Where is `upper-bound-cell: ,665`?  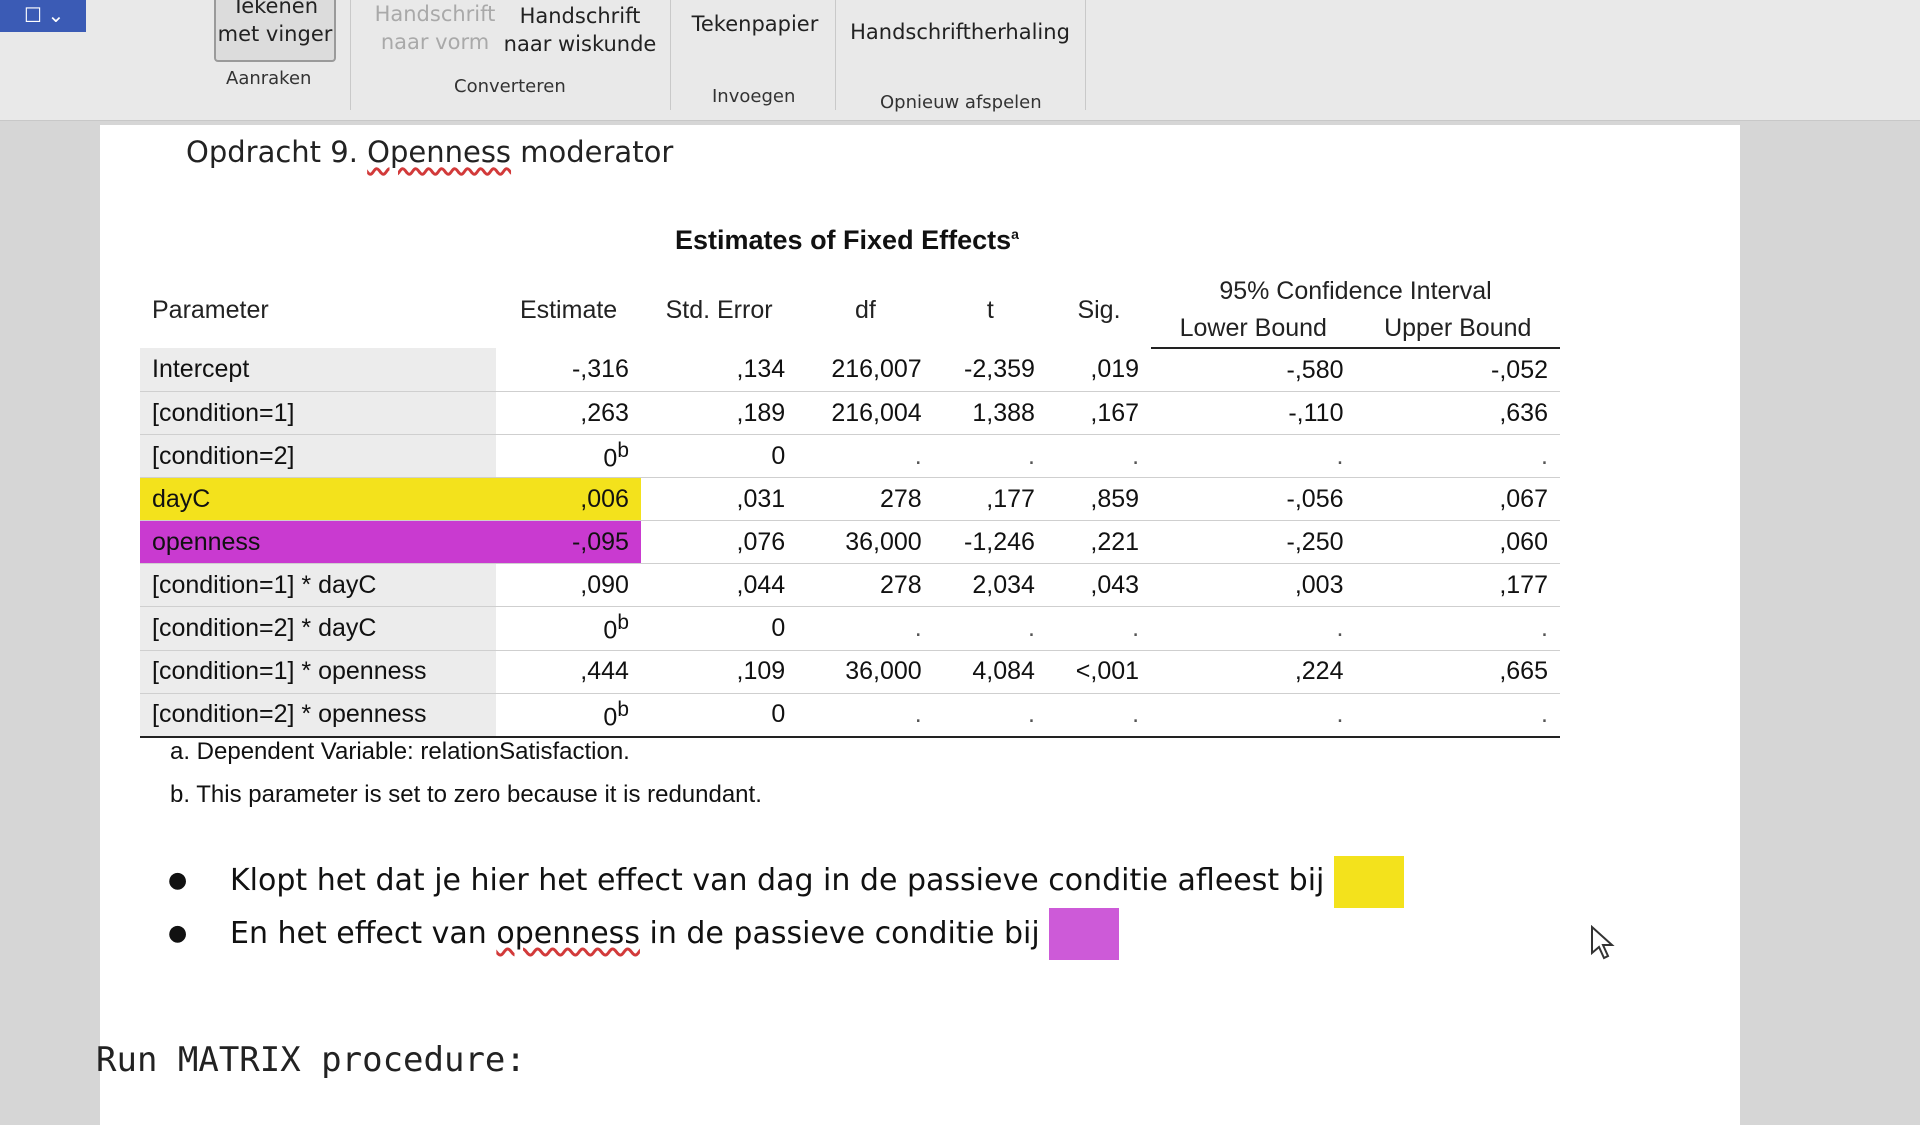 upper-bound-cell: ,665 is located at coordinates (1457, 672).